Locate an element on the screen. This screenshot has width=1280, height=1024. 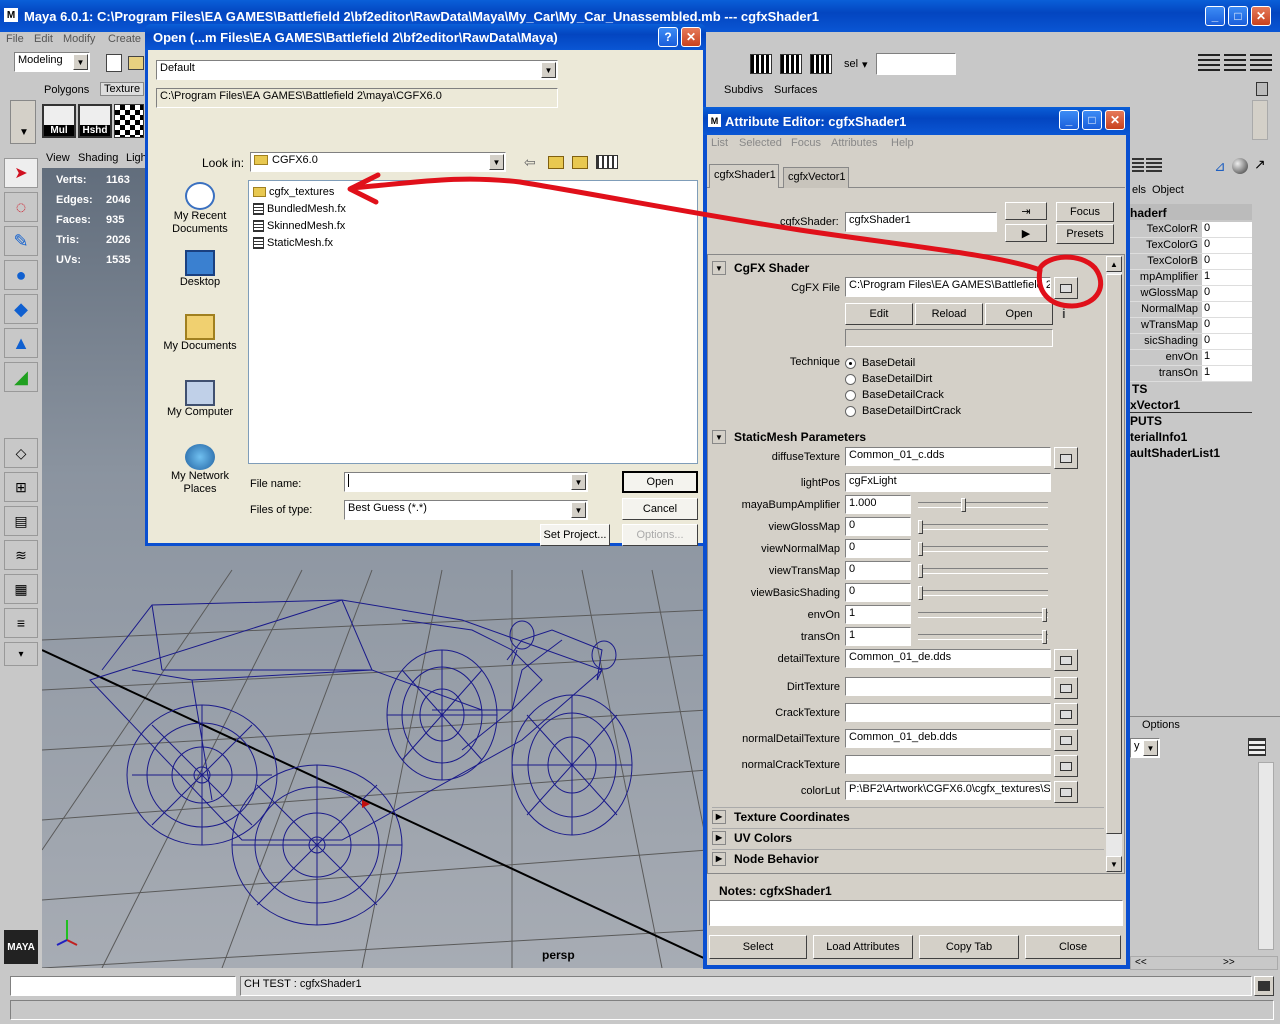
tab-cgfxvector1: cgfxVector1 is located at coordinates (816, 177).